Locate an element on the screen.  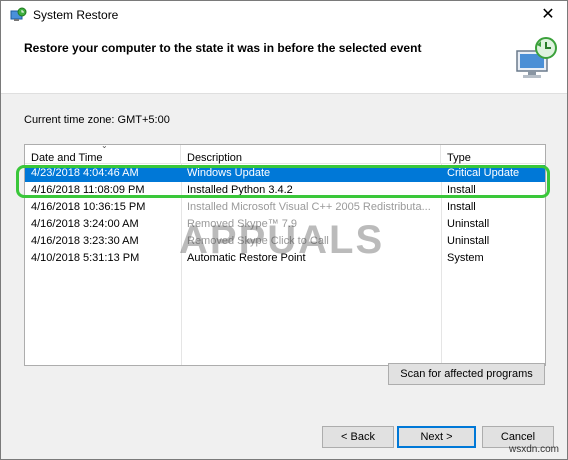
scan-affected-programs-button: Scan for affected programs is located at coordinates (466, 374).